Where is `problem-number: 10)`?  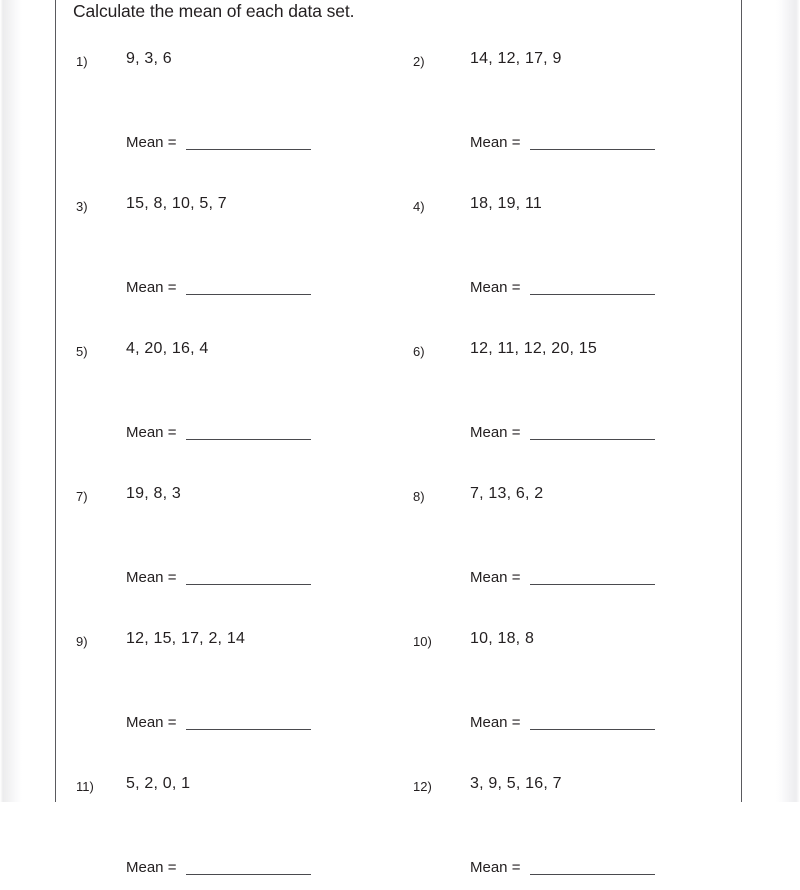 problem-number: 10) is located at coordinates (422, 641).